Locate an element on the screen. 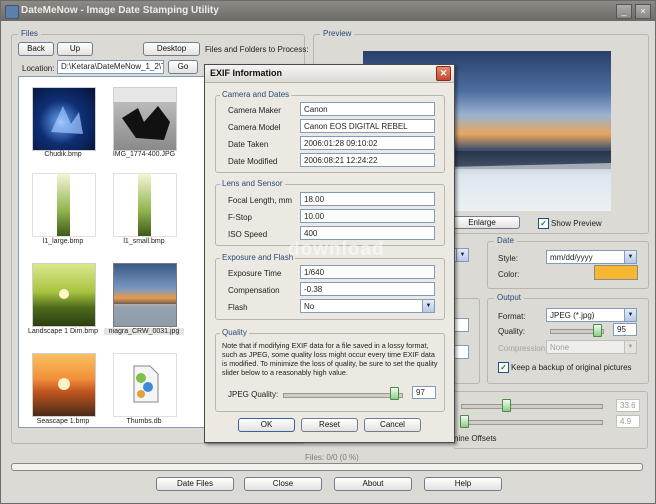  format-select: JPEG (*.jpg) ▼ is located at coordinates (591, 315).